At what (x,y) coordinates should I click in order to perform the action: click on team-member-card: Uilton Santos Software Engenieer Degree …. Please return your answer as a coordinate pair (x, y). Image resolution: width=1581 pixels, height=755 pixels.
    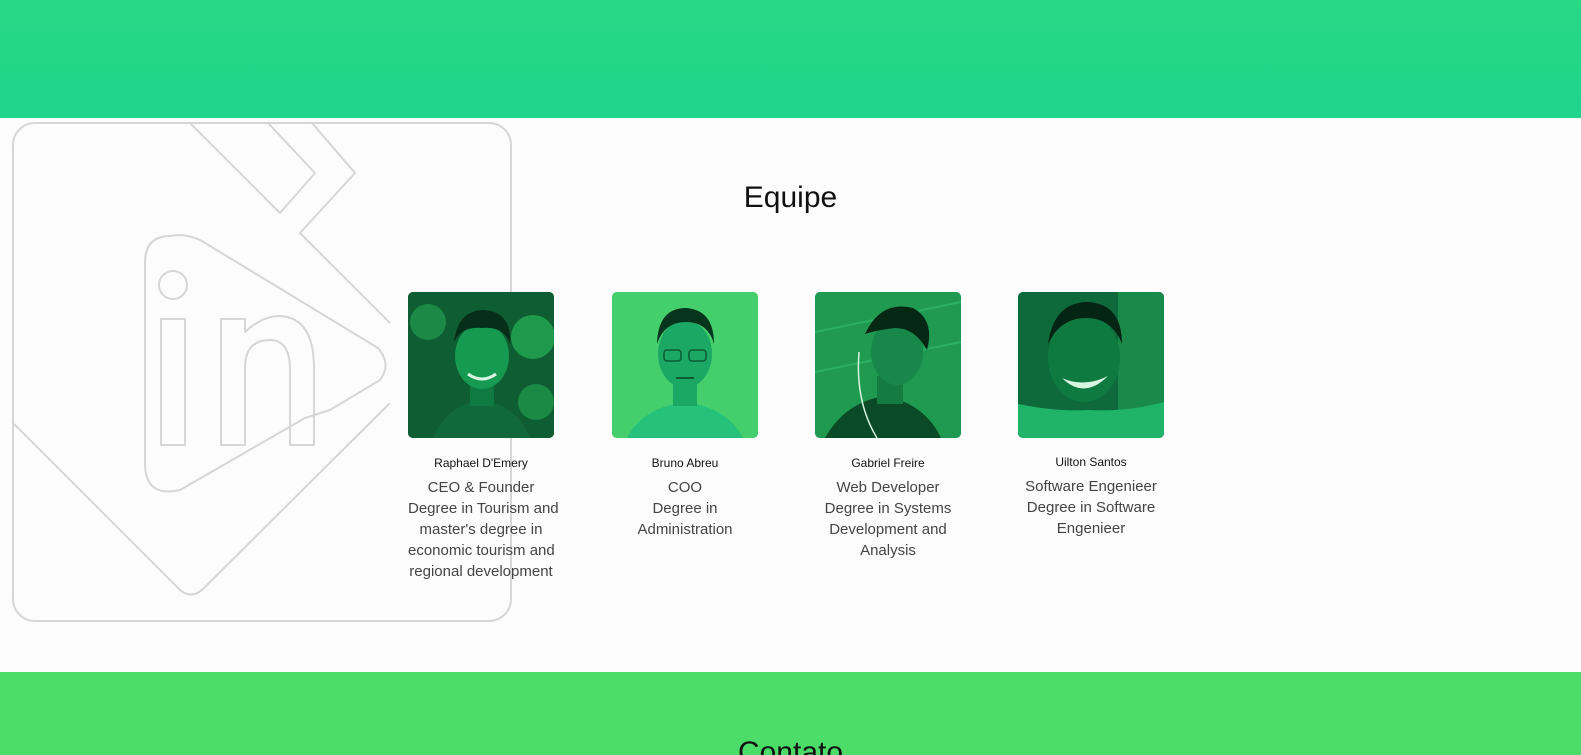
    Looking at the image, I should click on (1091, 415).